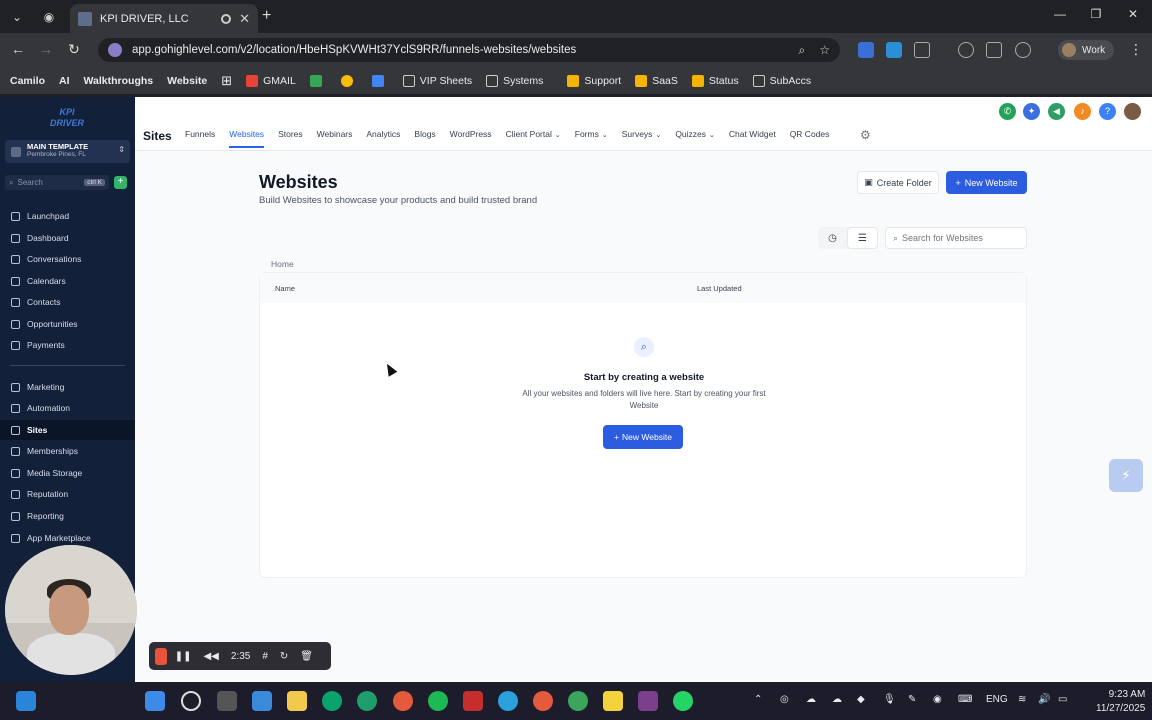  Describe the element at coordinates (594, 80) in the screenshot. I see `bookmark-support: Support` at that location.